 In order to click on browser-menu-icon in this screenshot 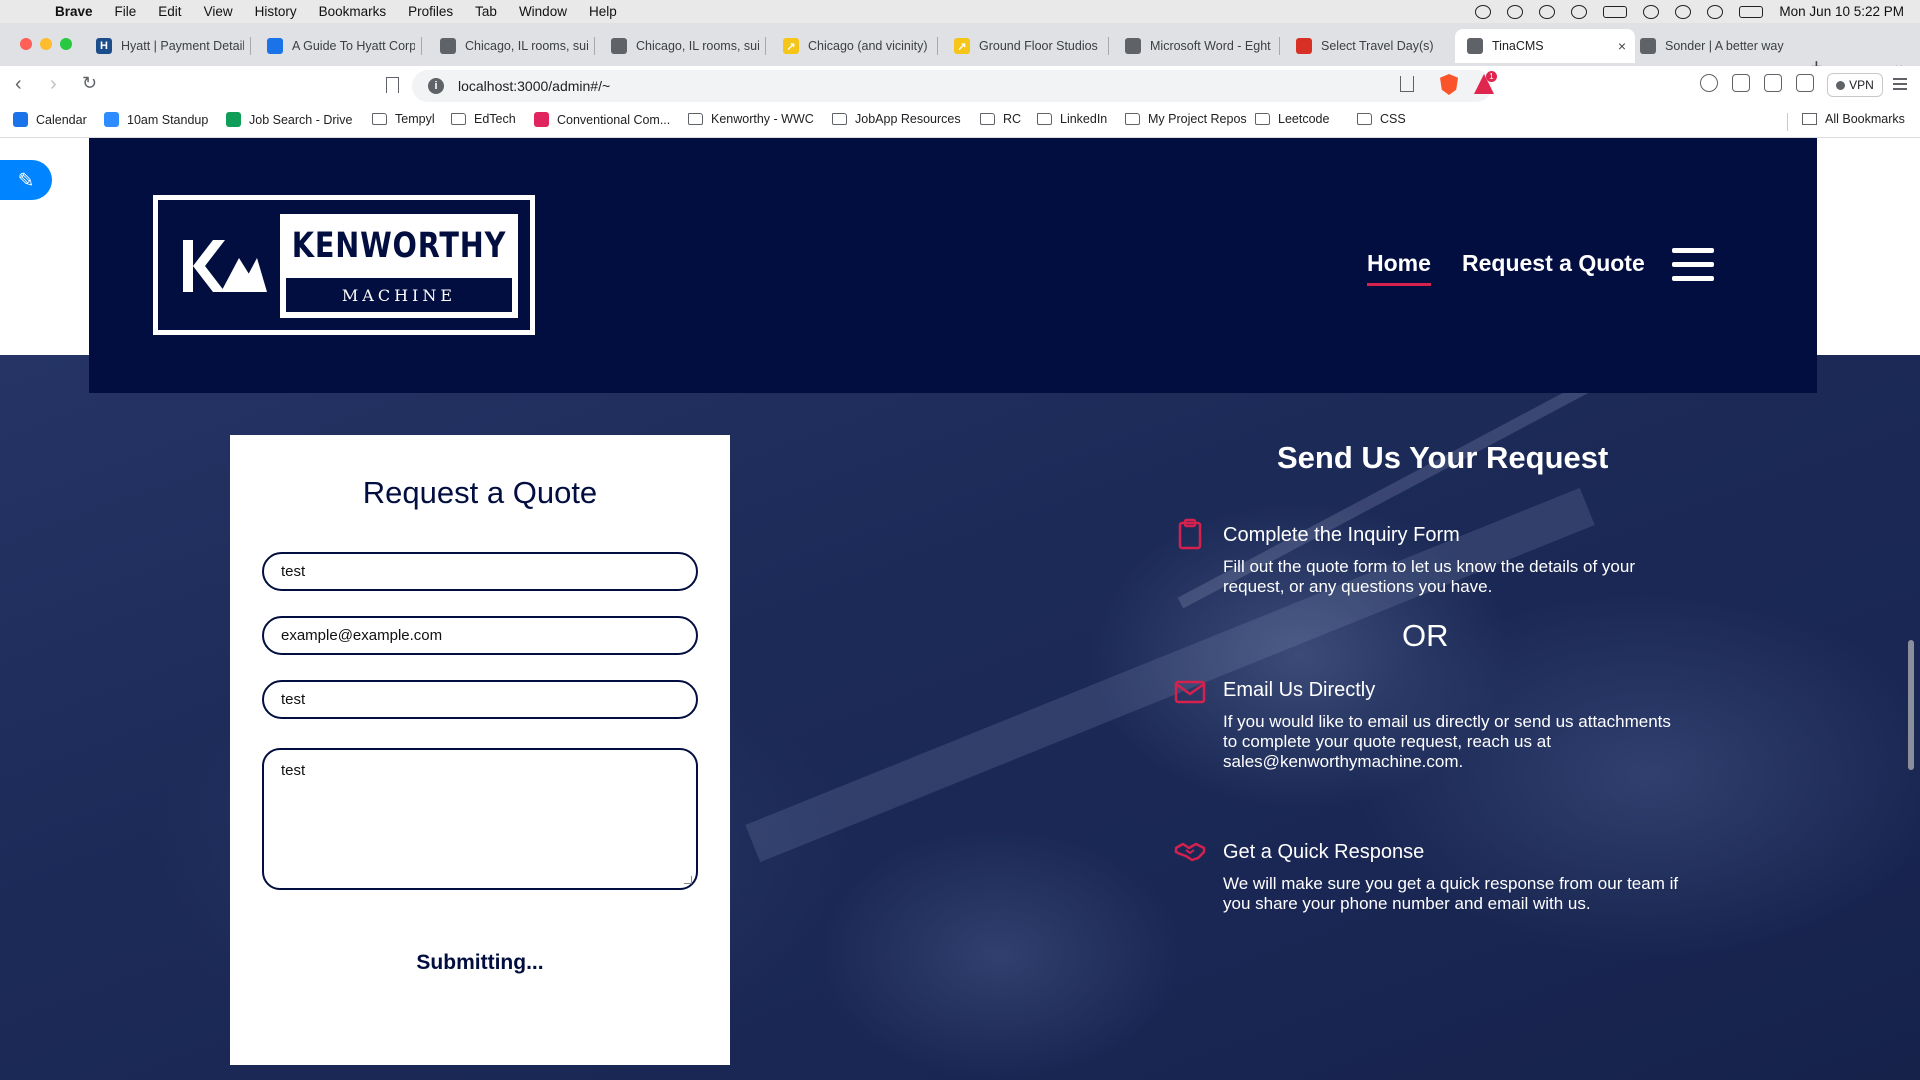, I will do `click(1900, 84)`.